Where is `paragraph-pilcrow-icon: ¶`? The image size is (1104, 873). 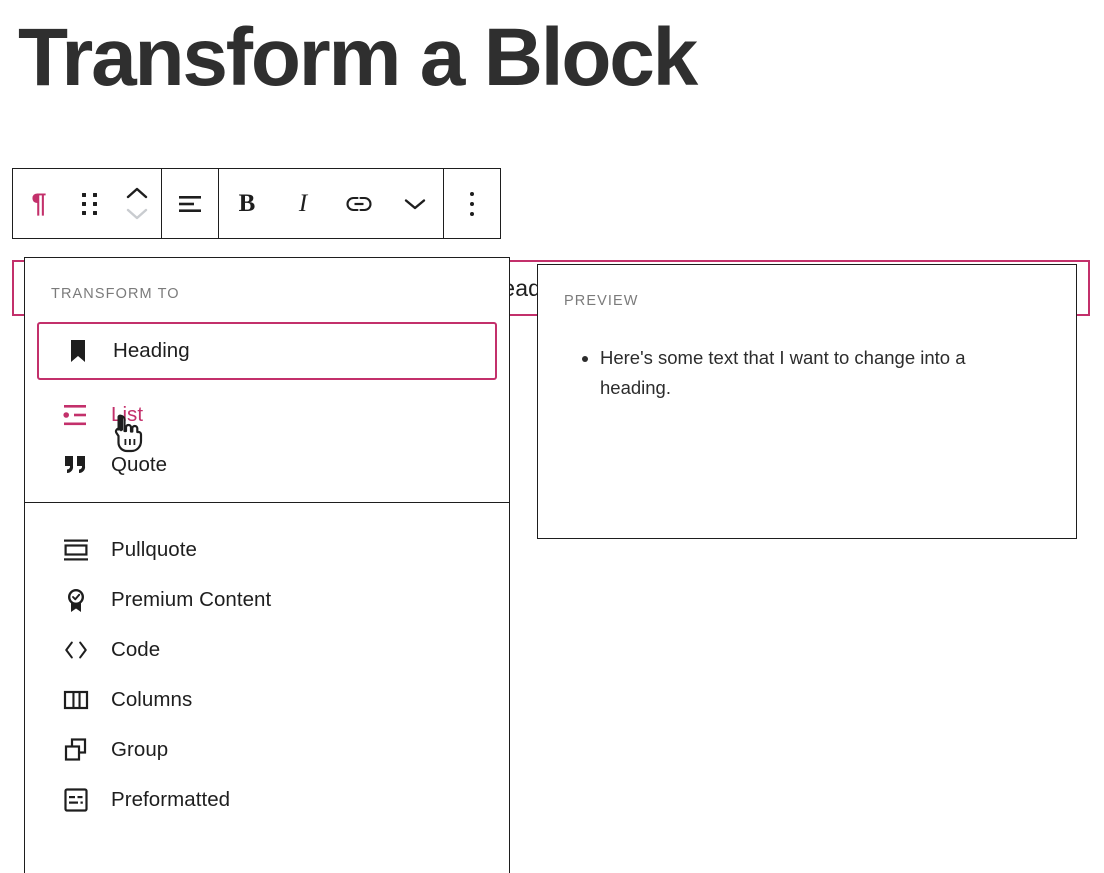
paragraph-pilcrow-icon: ¶ is located at coordinates (39, 203).